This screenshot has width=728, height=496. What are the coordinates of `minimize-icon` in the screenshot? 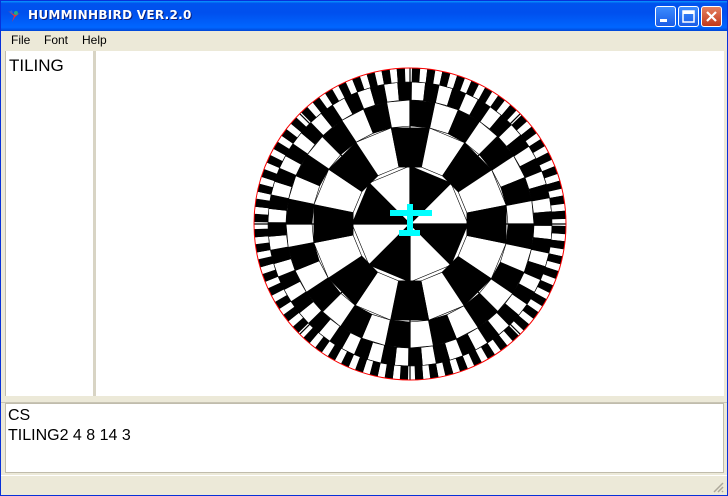 It's located at (663, 20).